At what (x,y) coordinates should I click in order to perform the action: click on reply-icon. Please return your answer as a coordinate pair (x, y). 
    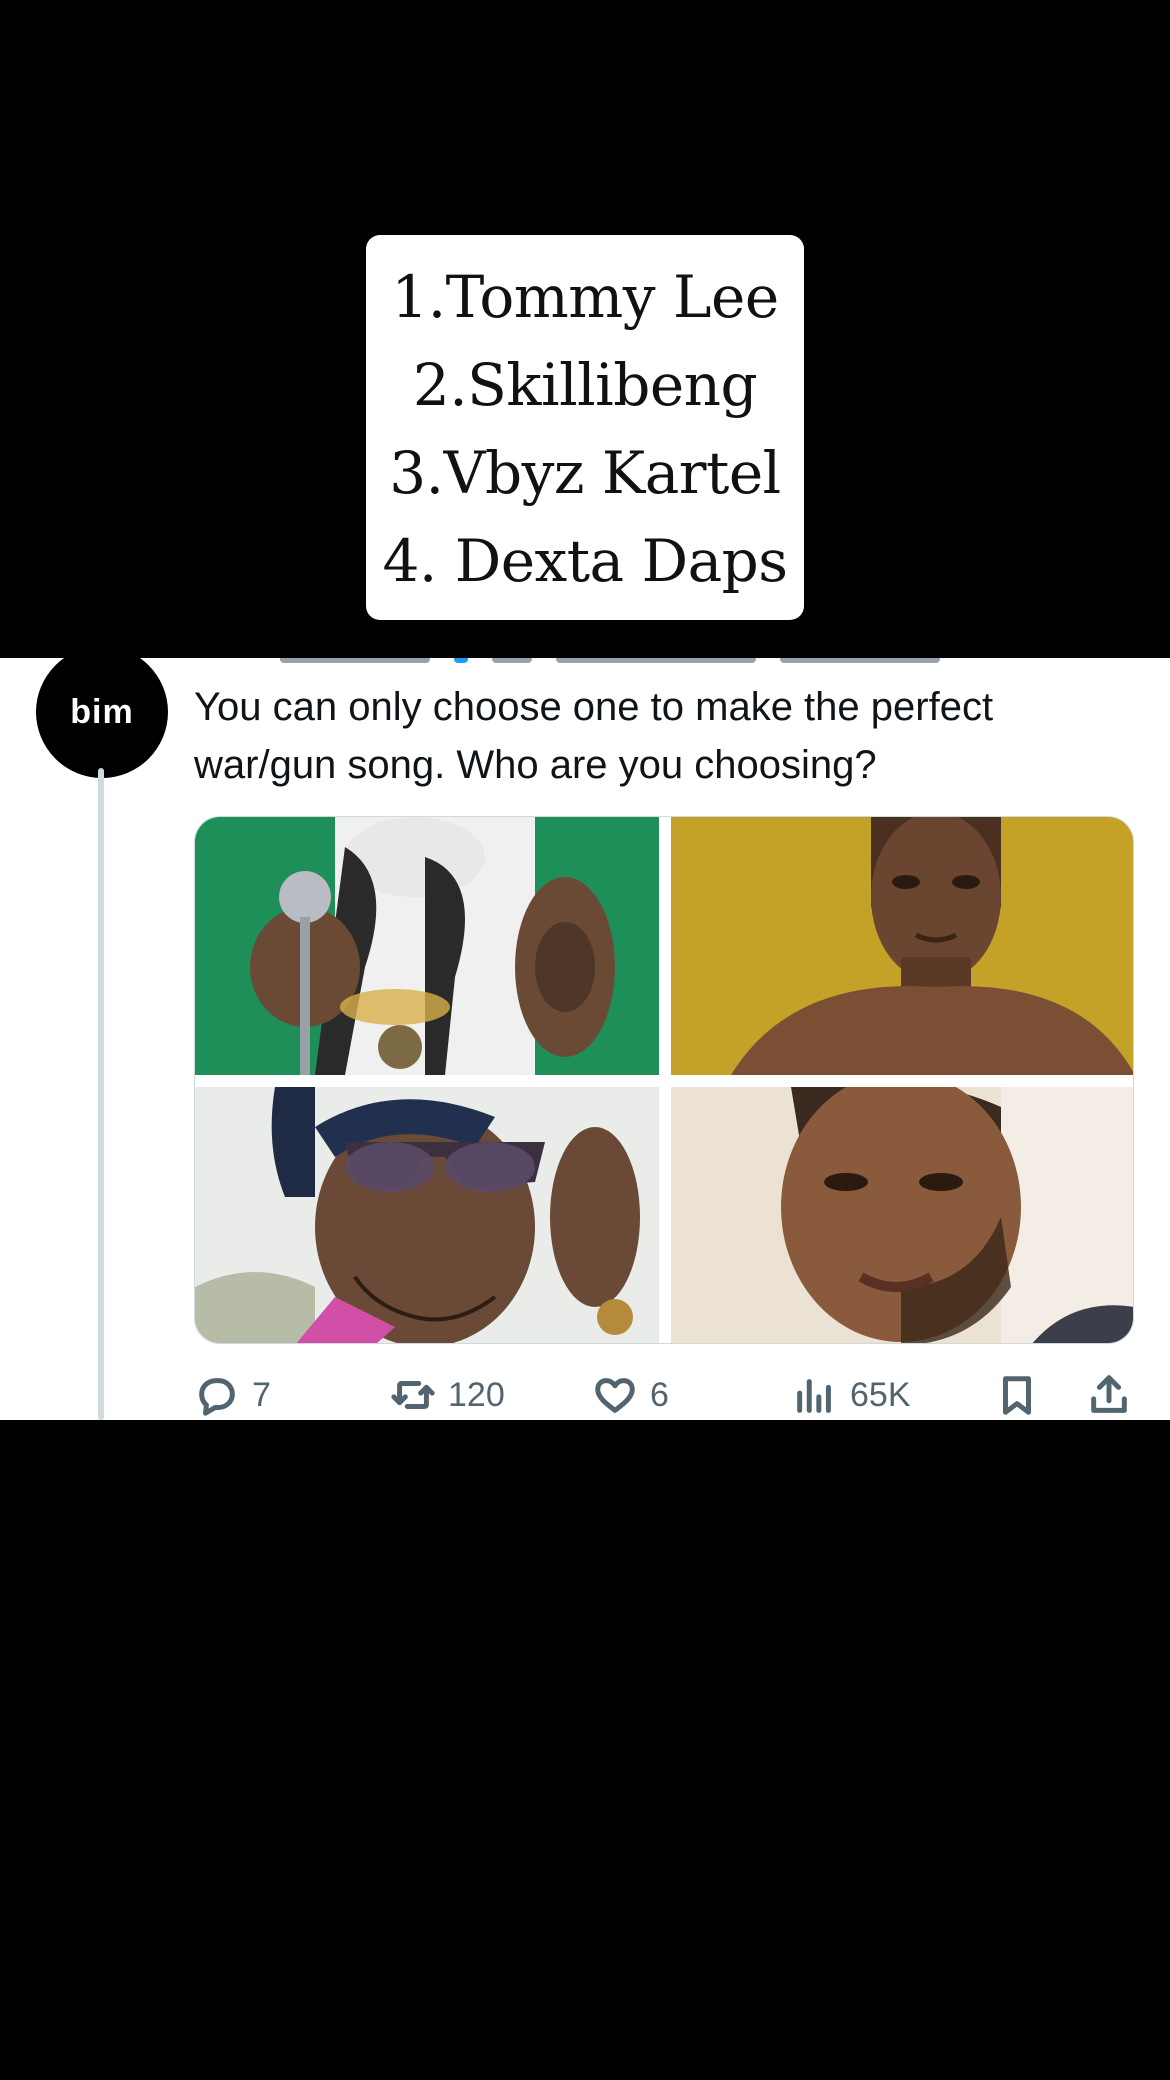
    Looking at the image, I should click on (217, 1397).